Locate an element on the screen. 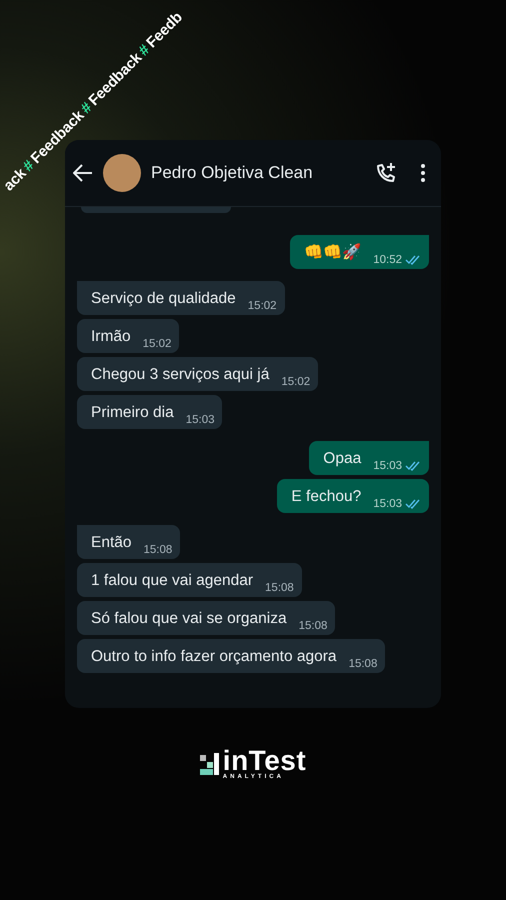 This screenshot has width=506, height=900. more-options-icon is located at coordinates (423, 173).